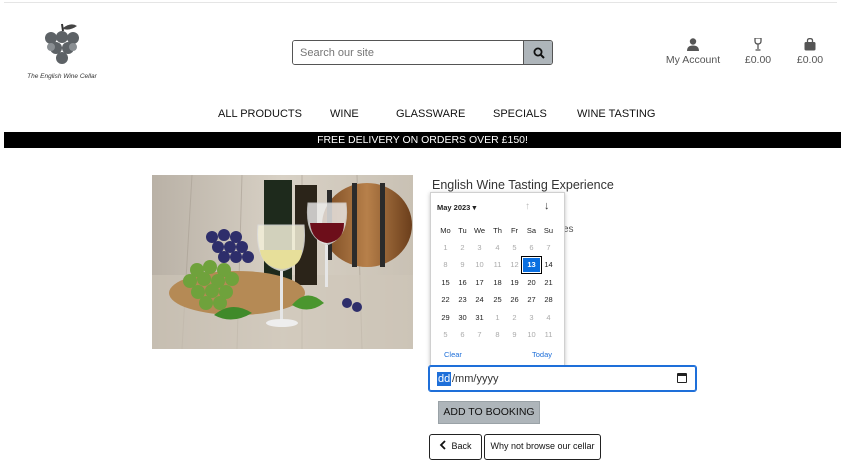  I want to click on calendar-day: 25, so click(497, 300).